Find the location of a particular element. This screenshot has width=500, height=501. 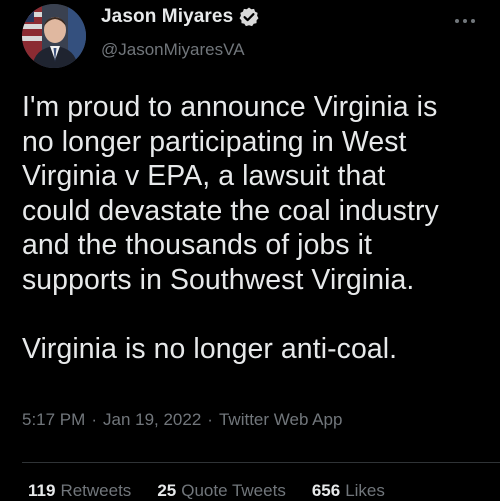

author-handle: @JasonMiyaresVA is located at coordinates (173, 50).